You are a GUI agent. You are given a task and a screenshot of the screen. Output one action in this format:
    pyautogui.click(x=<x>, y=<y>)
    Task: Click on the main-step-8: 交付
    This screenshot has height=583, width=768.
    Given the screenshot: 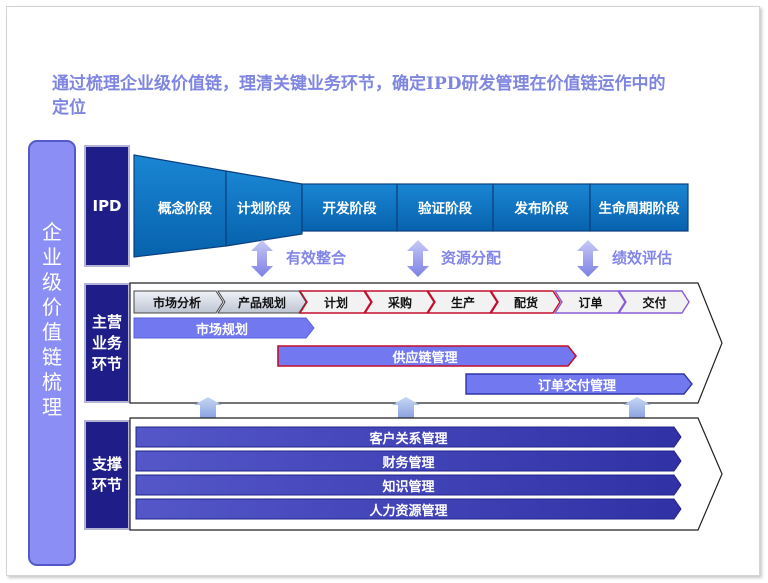 What is the action you would take?
    pyautogui.click(x=654, y=302)
    